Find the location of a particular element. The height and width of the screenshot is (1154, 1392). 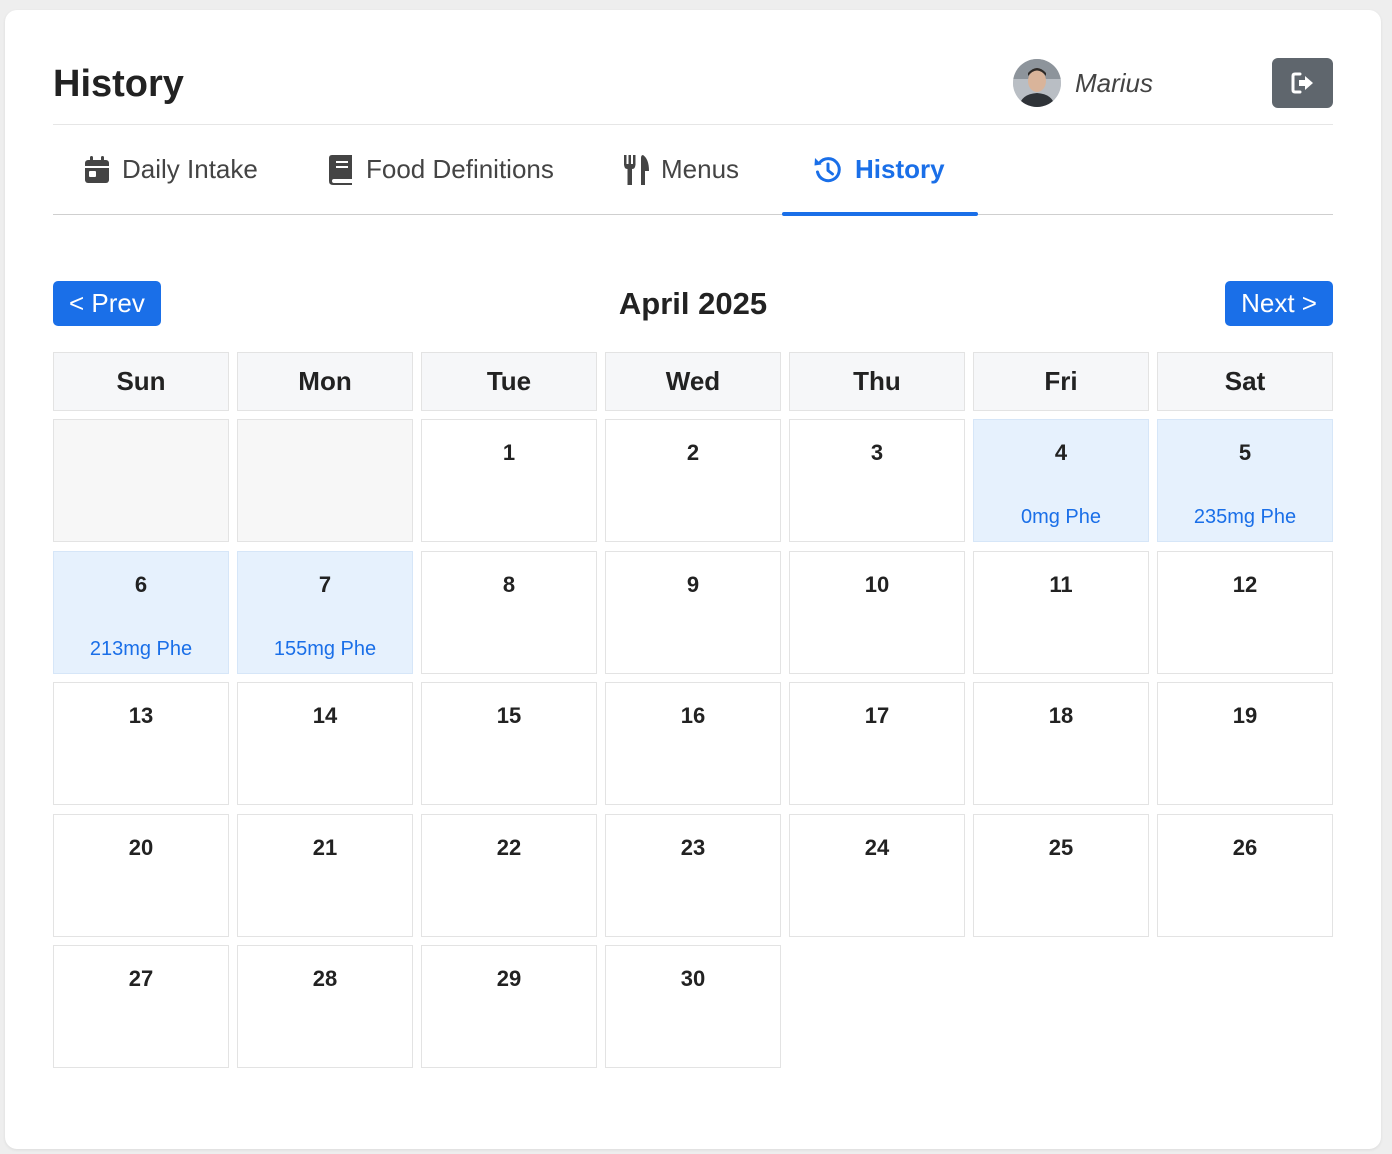

calendar-day: 23 is located at coordinates (693, 875).